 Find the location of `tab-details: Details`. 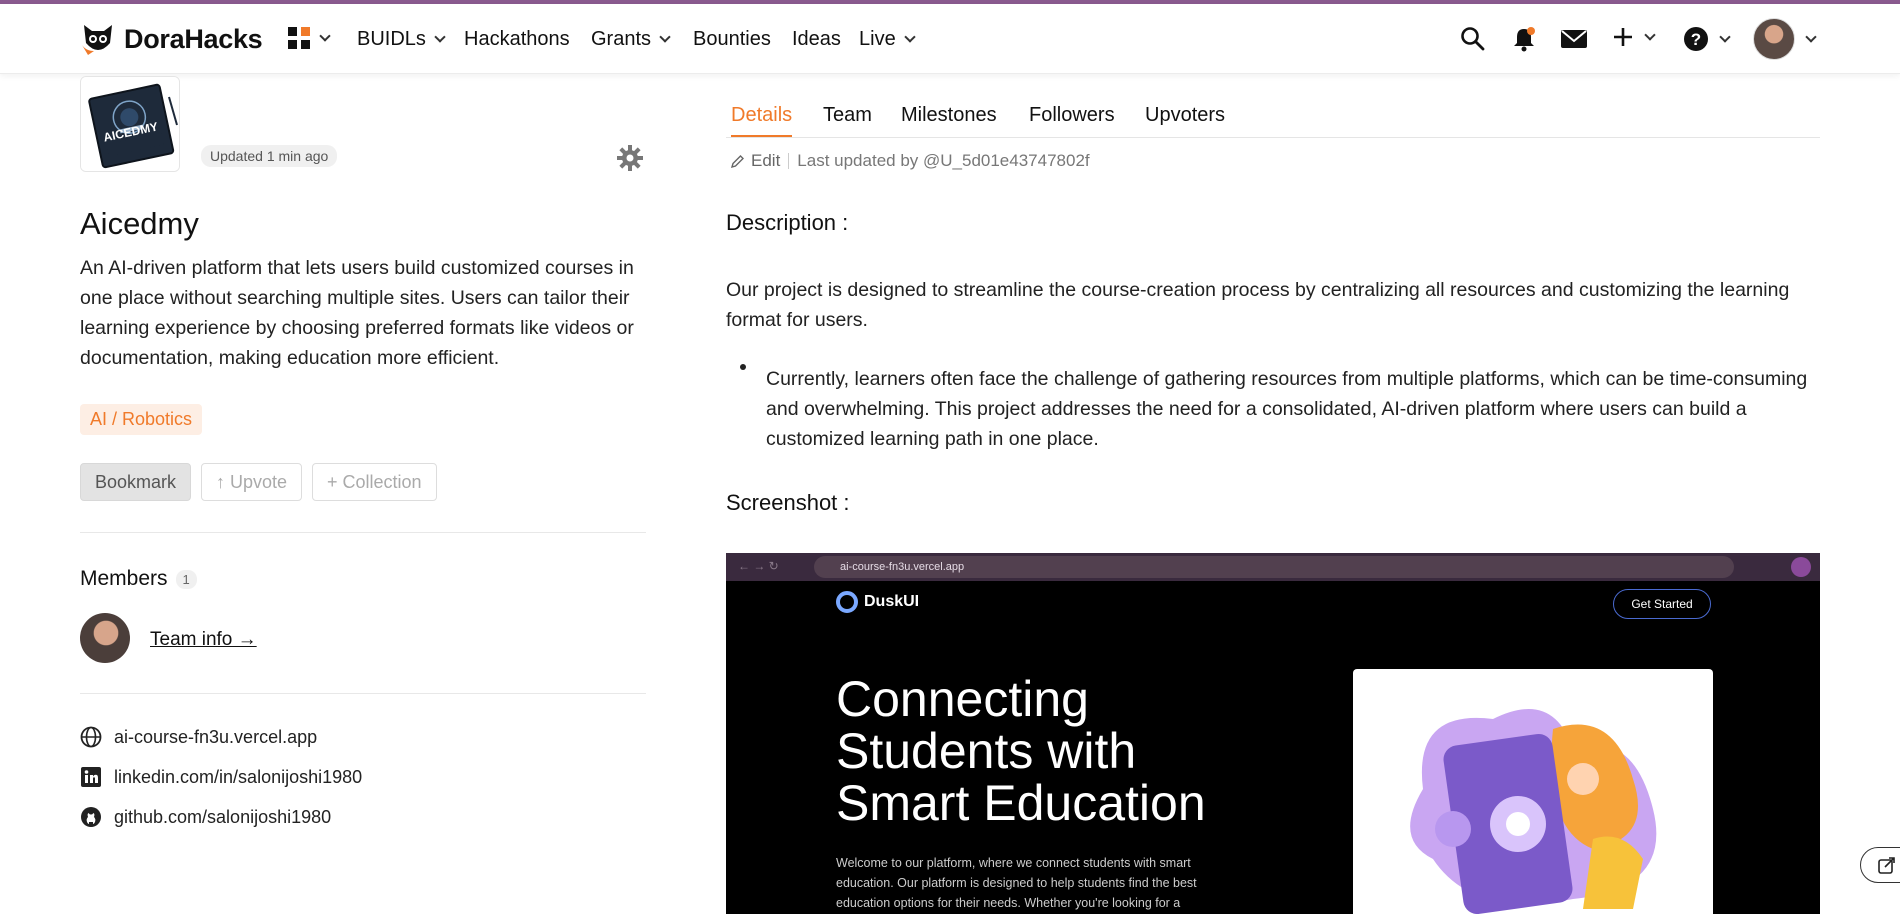

tab-details: Details is located at coordinates (762, 120).